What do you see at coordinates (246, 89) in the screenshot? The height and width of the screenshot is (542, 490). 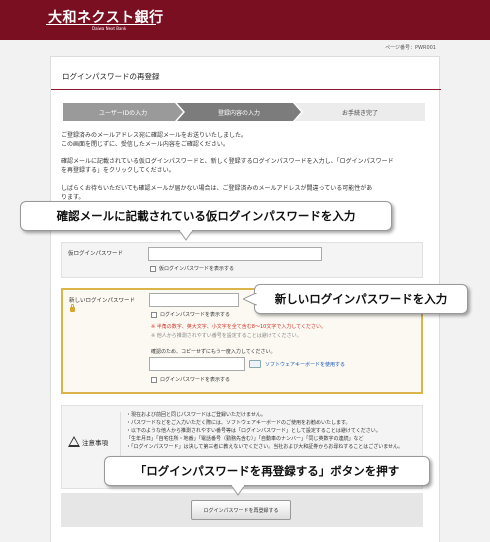 I see `title-divider` at bounding box center [246, 89].